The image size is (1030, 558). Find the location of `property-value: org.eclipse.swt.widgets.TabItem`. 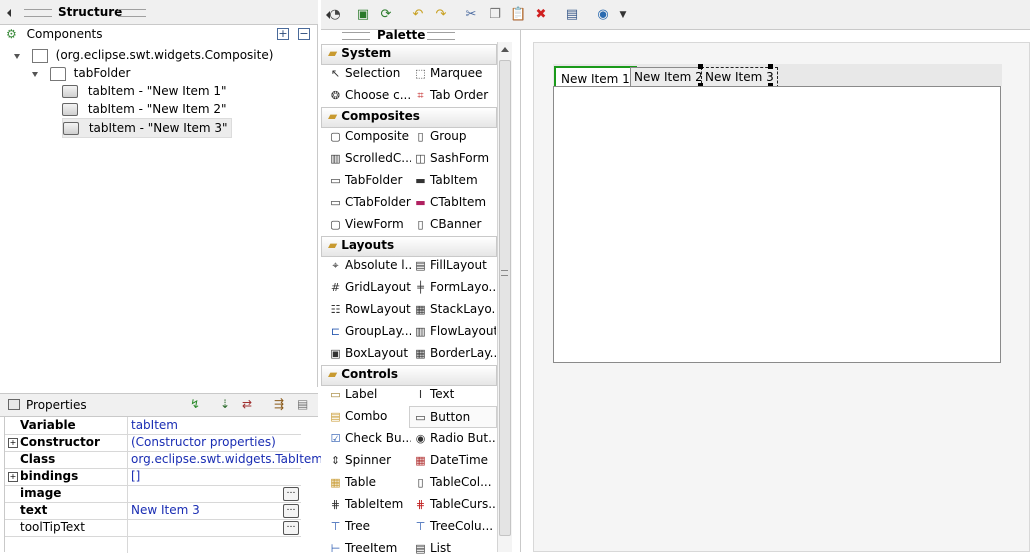

property-value: org.eclipse.swt.widgets.TabItem is located at coordinates (225, 459).